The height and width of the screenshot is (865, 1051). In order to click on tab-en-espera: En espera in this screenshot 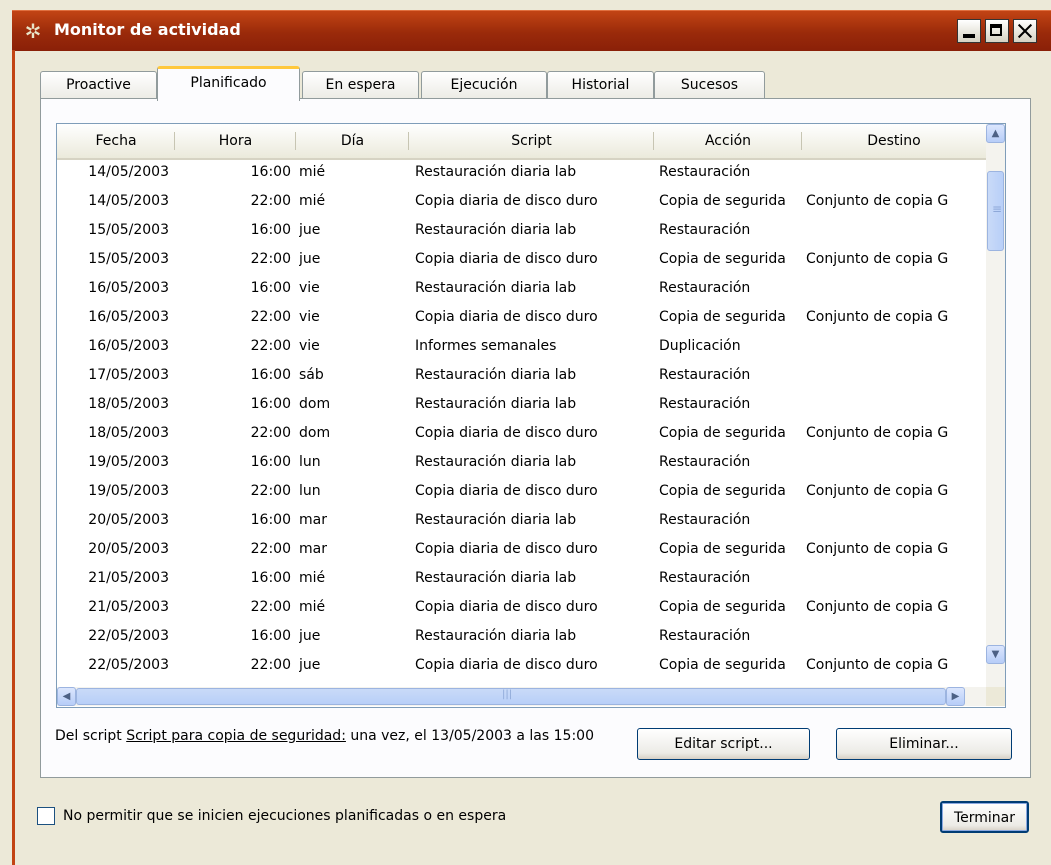, I will do `click(360, 85)`.